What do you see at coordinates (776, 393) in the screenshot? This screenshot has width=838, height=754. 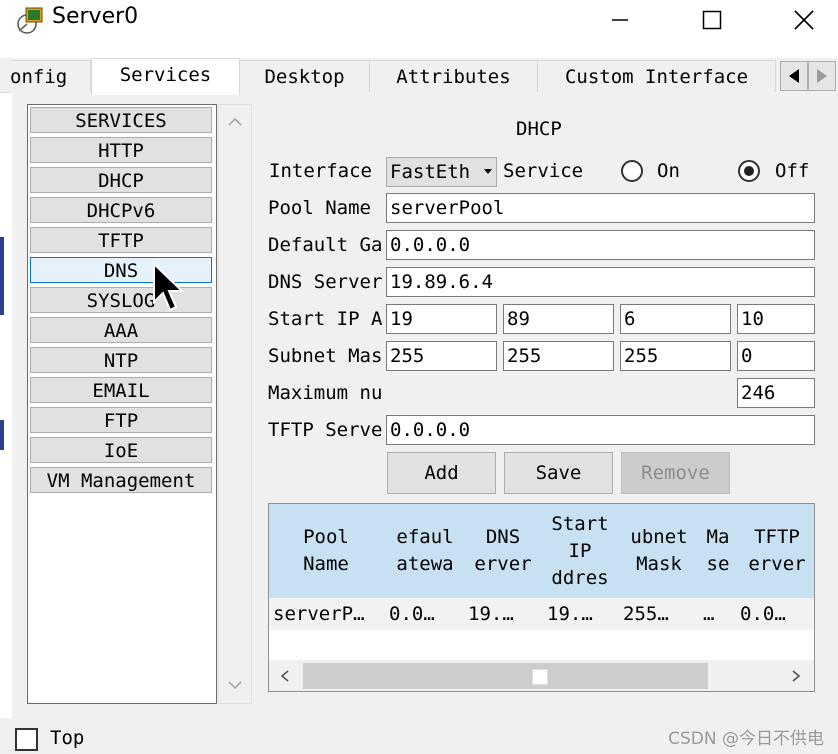 I see `max-users-input: 246` at bounding box center [776, 393].